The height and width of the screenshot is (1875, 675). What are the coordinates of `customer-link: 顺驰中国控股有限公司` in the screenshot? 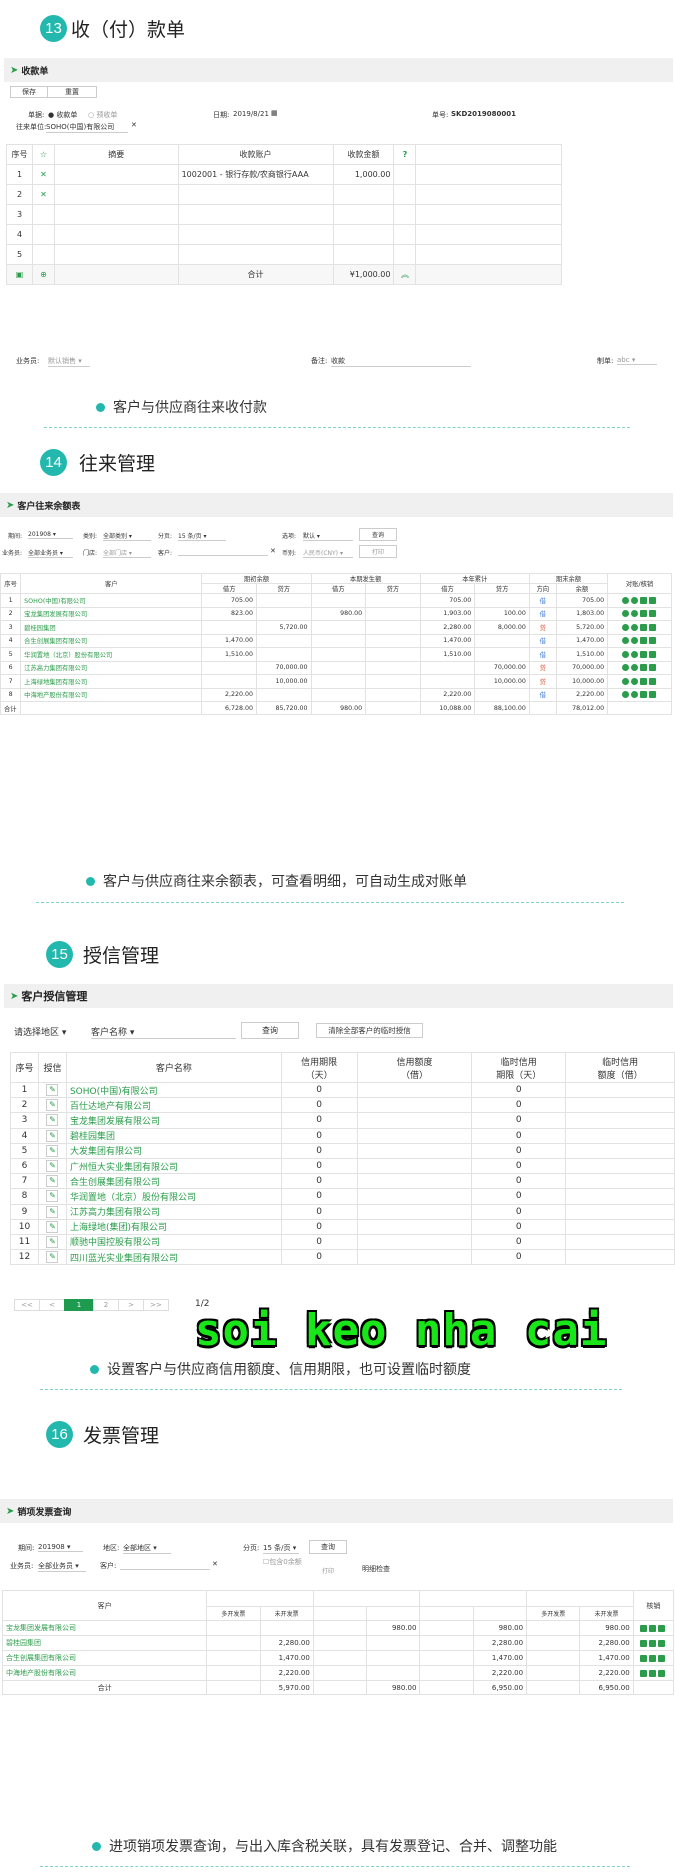 It's located at (173, 1242).